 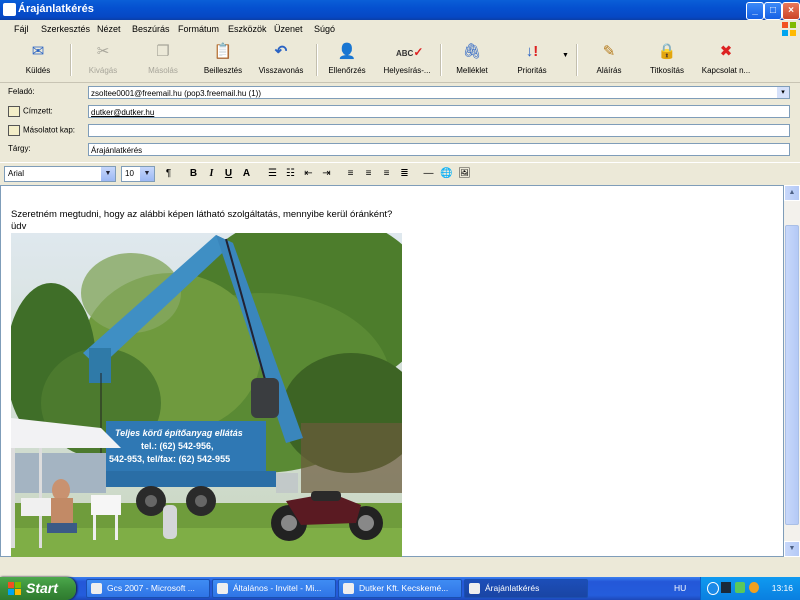 I want to click on truck-sign-line: Teljes körű építőanyag ellátás, so click(x=179, y=433).